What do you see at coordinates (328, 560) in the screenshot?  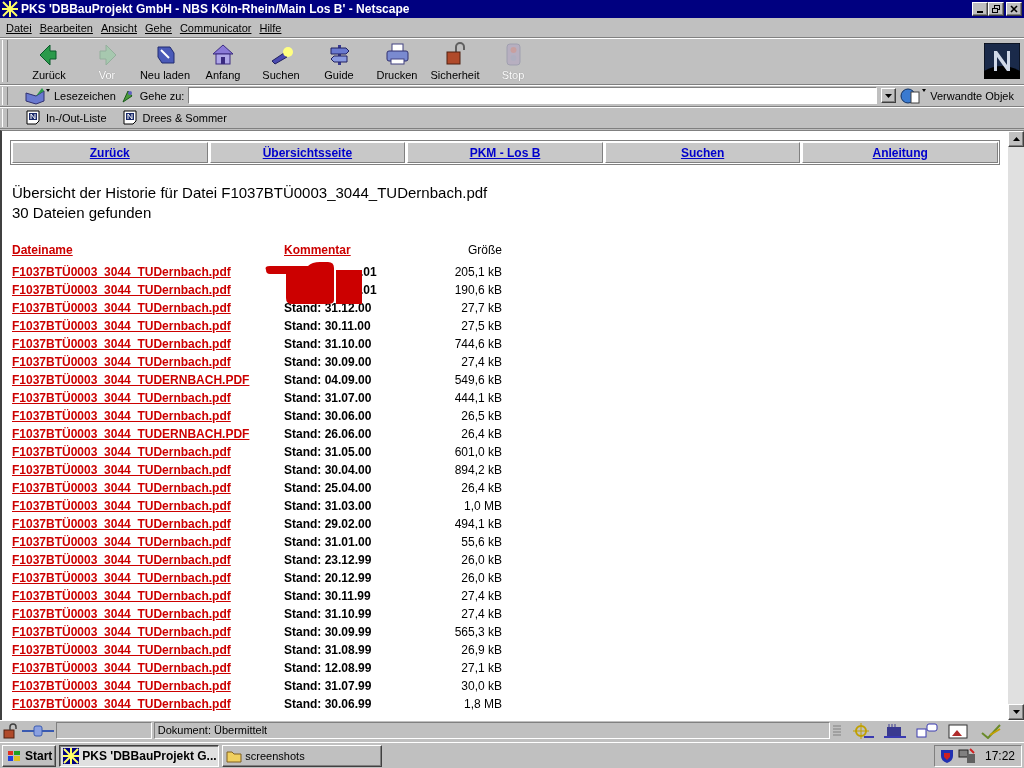 I see `comment-text: Stand: 23.12.99` at bounding box center [328, 560].